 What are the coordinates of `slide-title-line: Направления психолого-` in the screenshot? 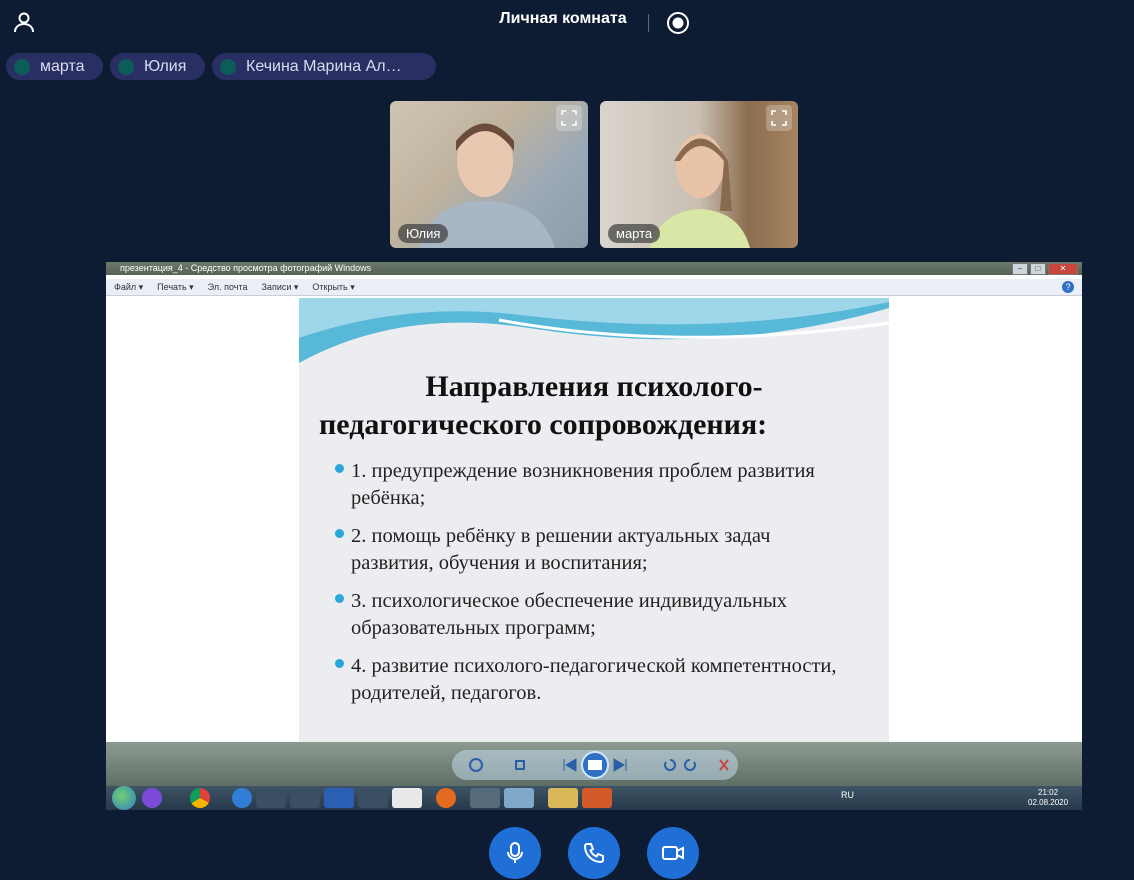 It's located at (594, 386).